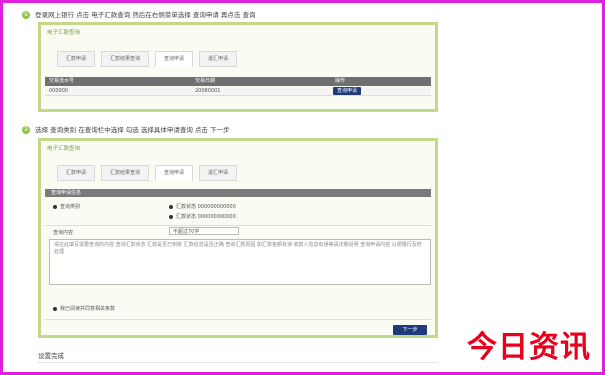  I want to click on panel-1-tabs: 汇款申请 汇款结果查询 查询申请 退汇申请, so click(147, 59).